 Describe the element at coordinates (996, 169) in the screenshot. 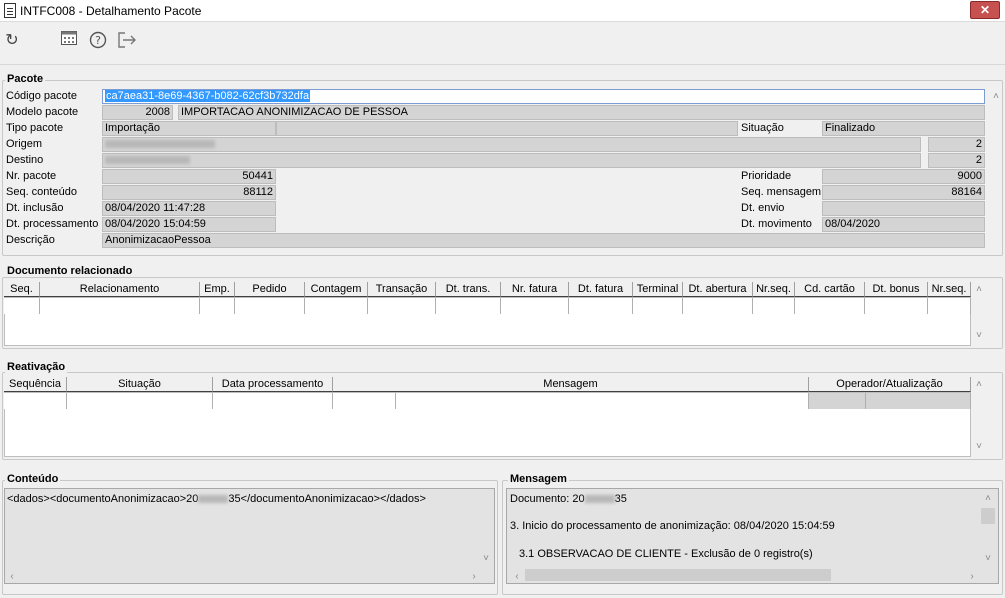

I see `pacote-scrollbar: ˄` at that location.